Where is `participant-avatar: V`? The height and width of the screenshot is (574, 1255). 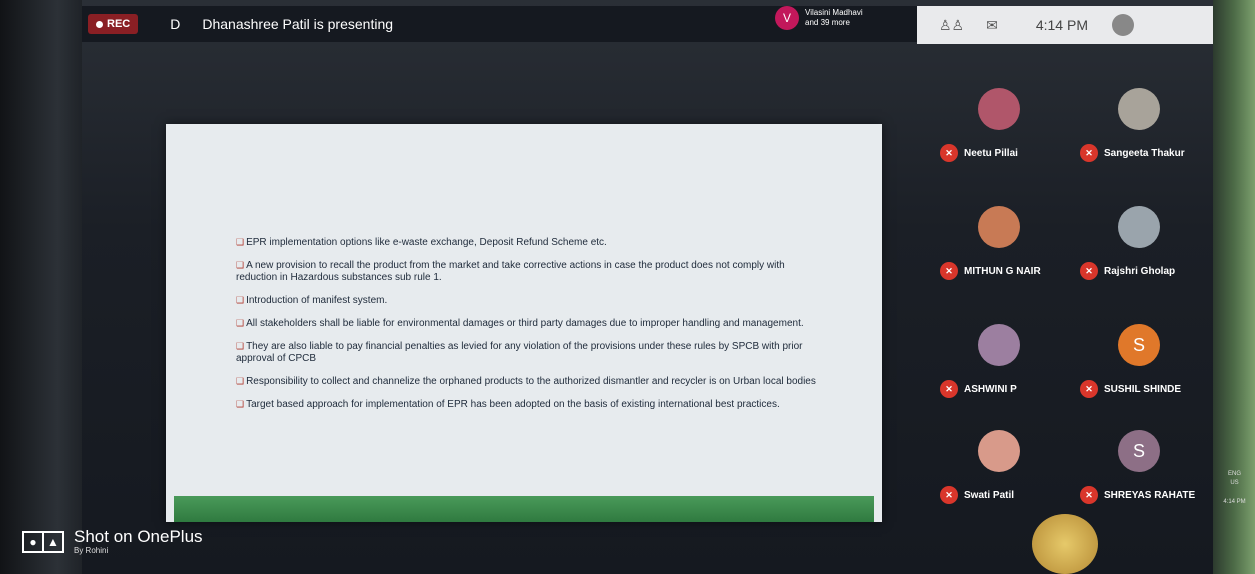 participant-avatar: V is located at coordinates (787, 18).